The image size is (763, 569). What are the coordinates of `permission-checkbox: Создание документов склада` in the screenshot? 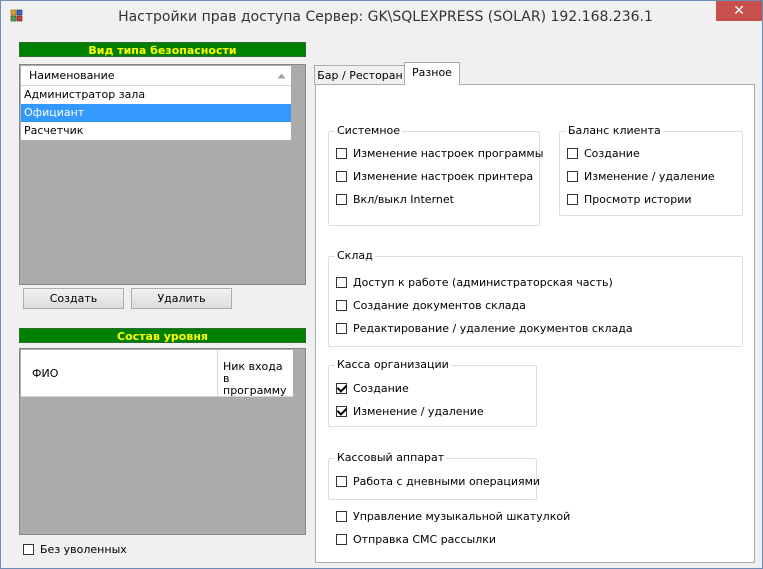 It's located at (431, 306).